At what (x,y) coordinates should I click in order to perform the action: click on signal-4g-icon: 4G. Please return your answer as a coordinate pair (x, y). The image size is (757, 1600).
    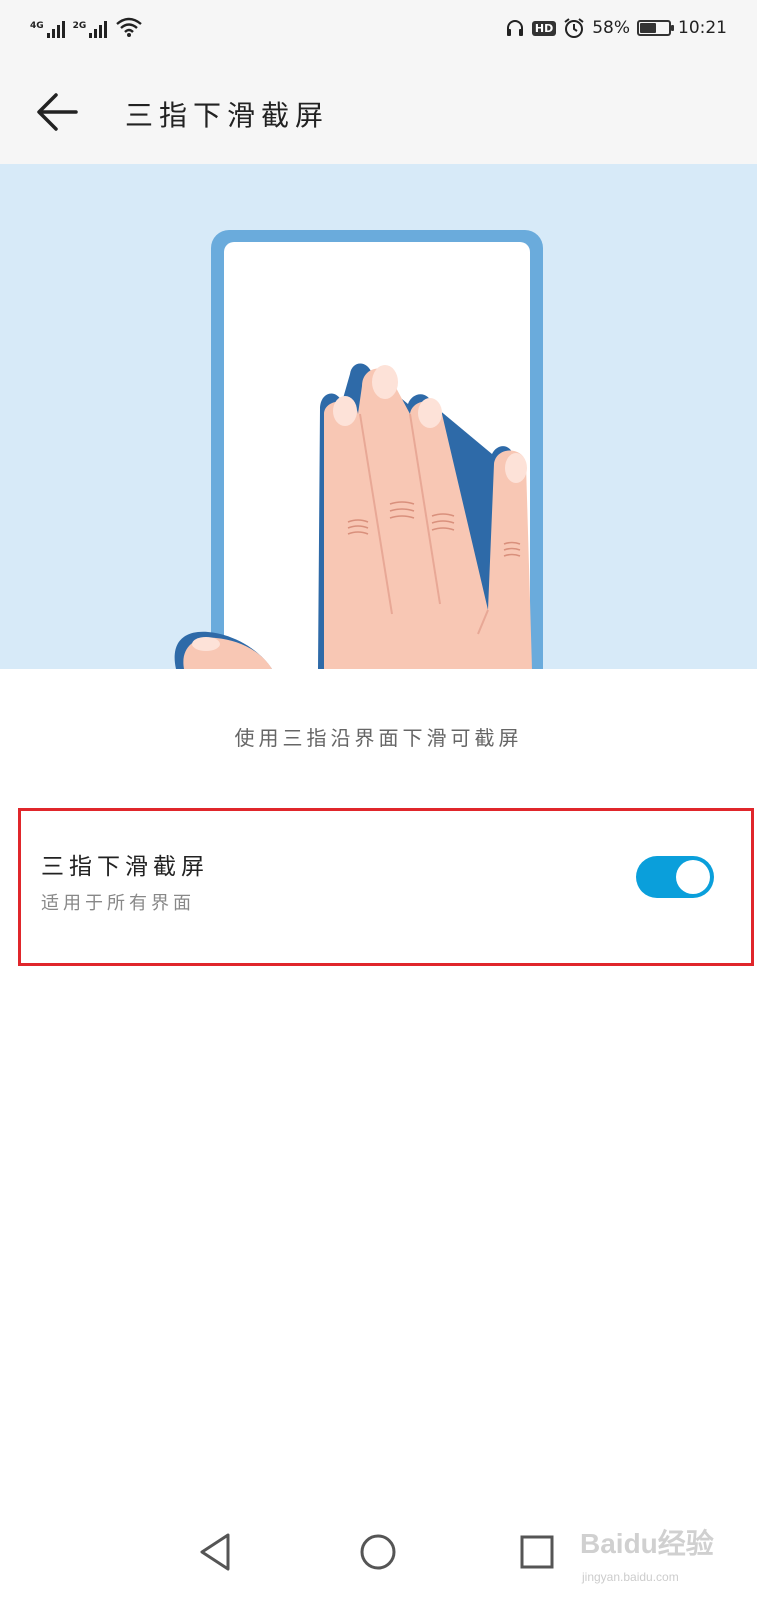
    Looking at the image, I should click on (47, 29).